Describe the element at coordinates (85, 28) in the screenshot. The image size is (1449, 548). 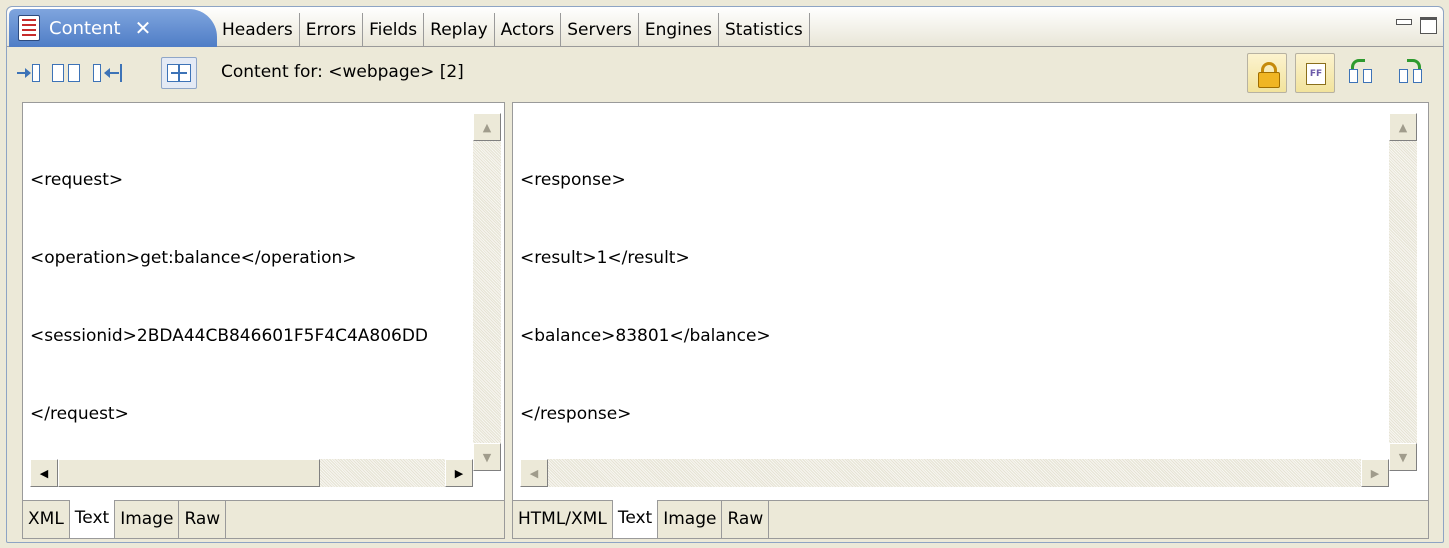
I see `tab-content-label: Content` at that location.